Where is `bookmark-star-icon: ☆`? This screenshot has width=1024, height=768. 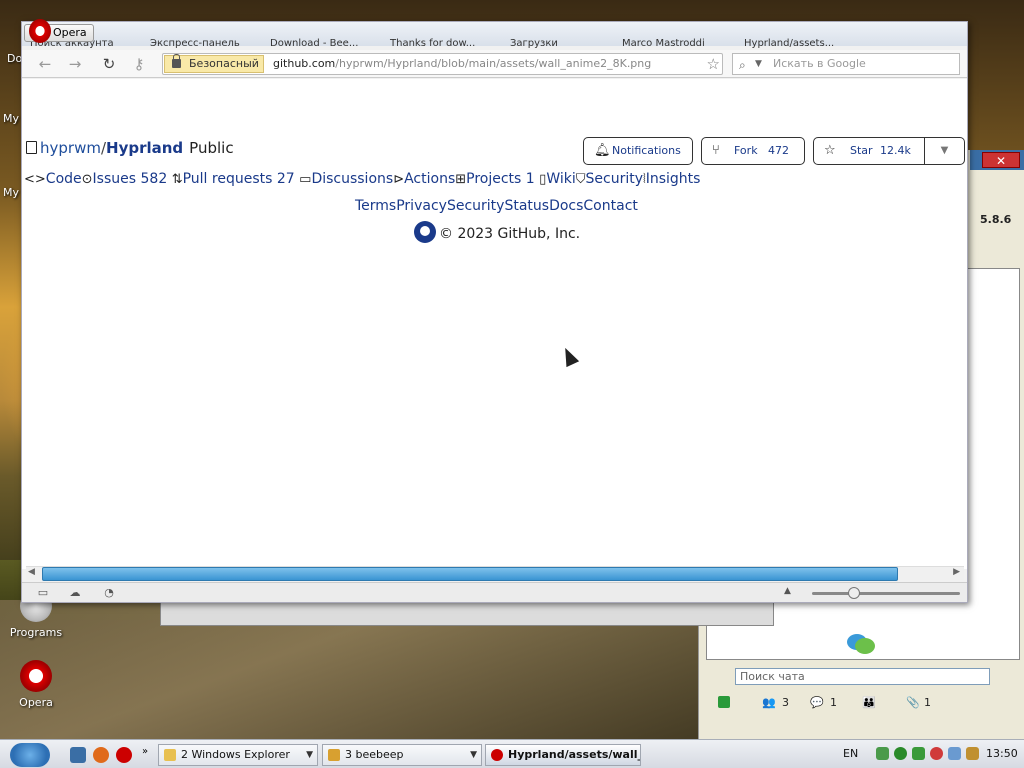
bookmark-star-icon: ☆ is located at coordinates (713, 64).